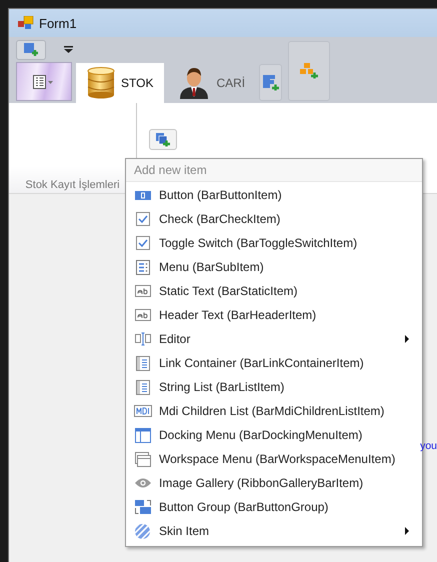 This screenshot has height=562, width=437. I want to click on database-icon, so click(101, 83).